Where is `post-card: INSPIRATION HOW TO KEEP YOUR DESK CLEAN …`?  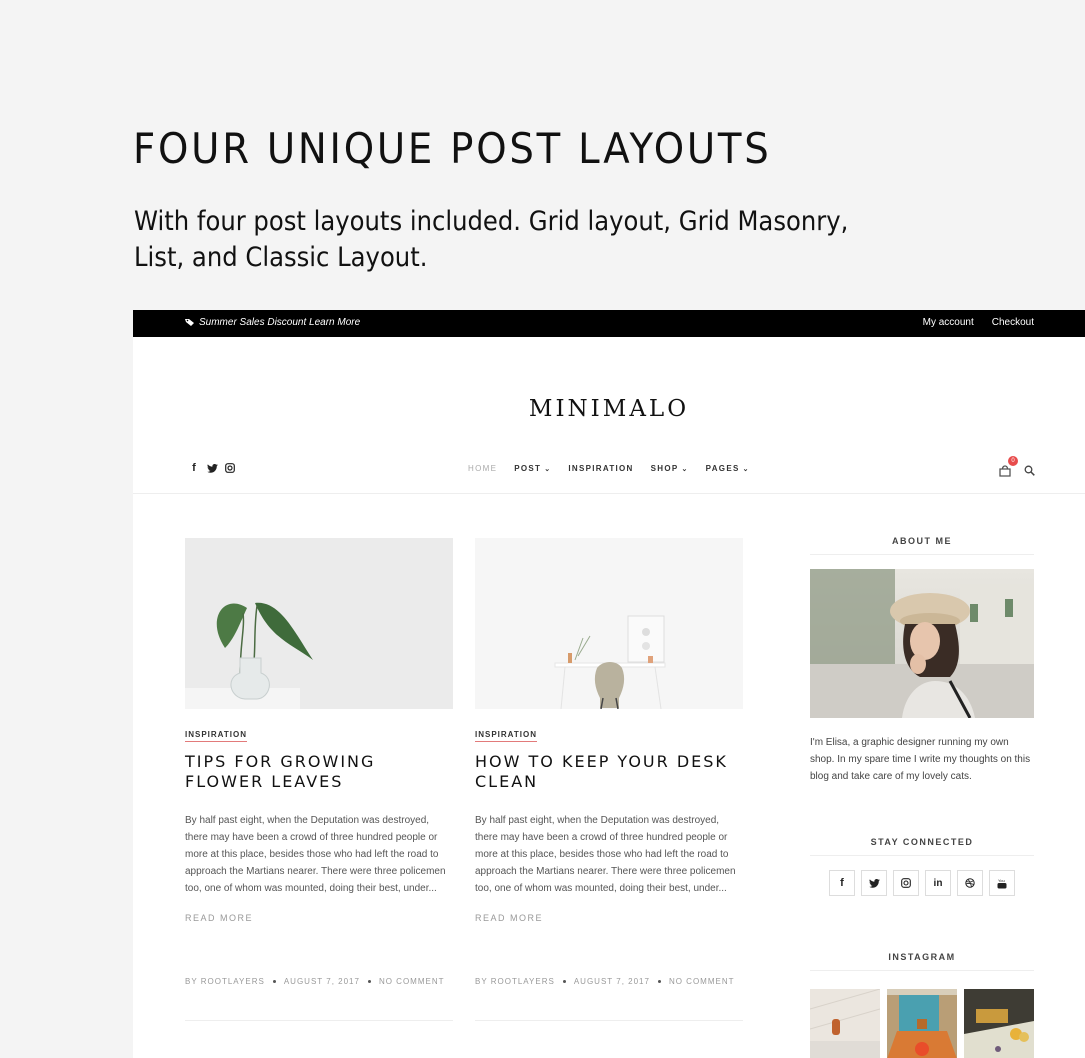
post-card: INSPIRATION HOW TO KEEP YOUR DESK CLEAN … is located at coordinates (609, 779).